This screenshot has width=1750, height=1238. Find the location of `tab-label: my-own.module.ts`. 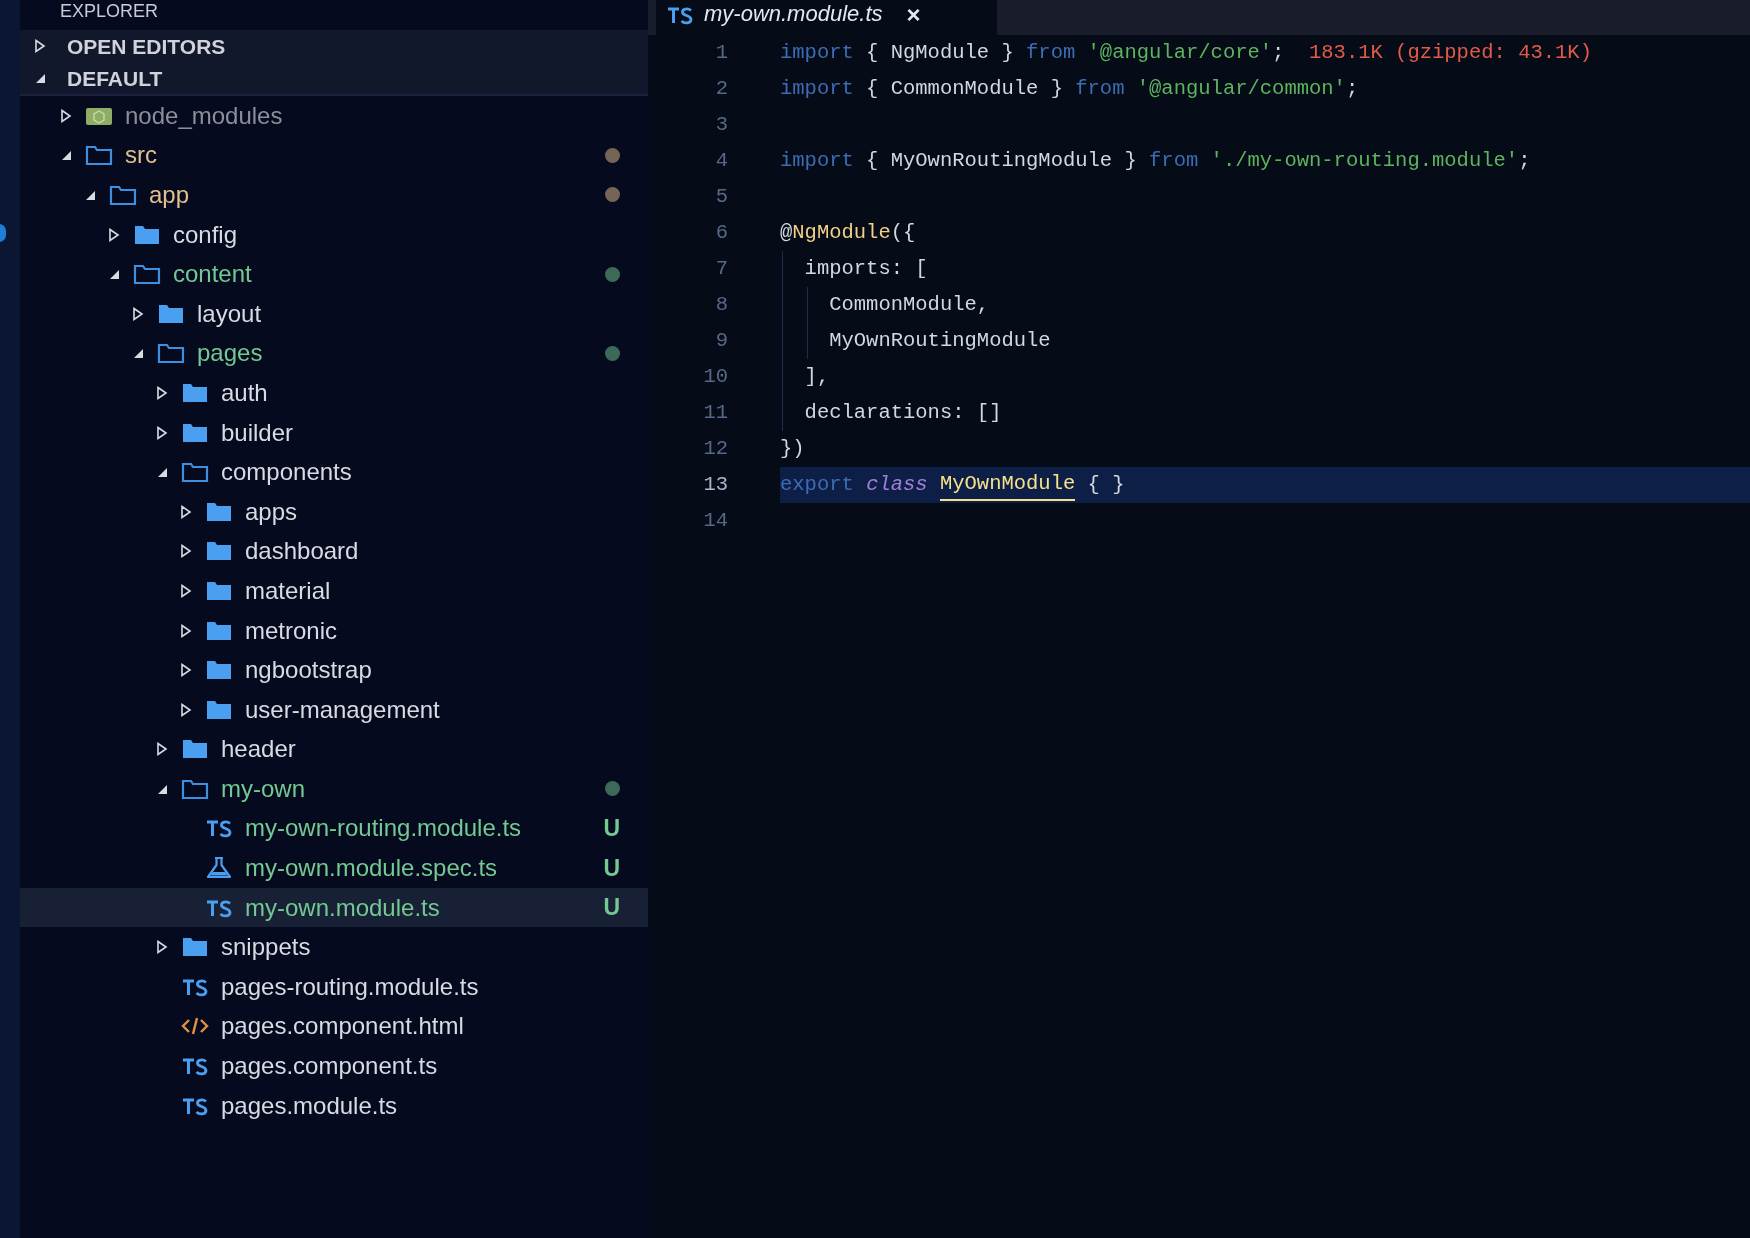

tab-label: my-own.module.ts is located at coordinates (793, 14).